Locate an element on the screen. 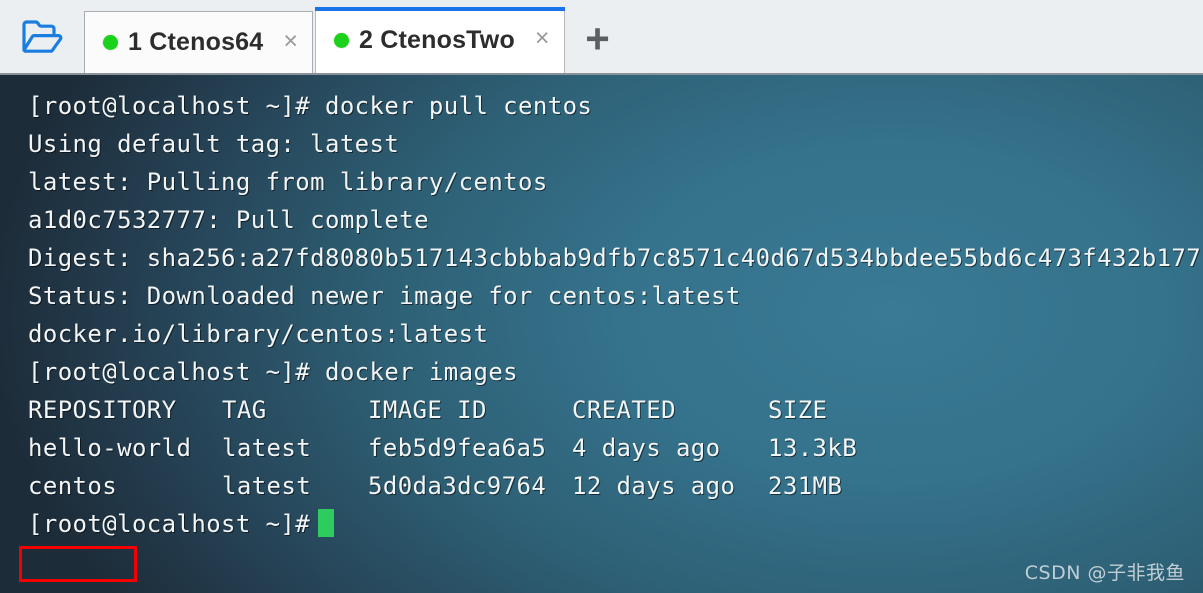 The height and width of the screenshot is (593, 1203). terminal-line: Using default tag: latest is located at coordinates (214, 144).